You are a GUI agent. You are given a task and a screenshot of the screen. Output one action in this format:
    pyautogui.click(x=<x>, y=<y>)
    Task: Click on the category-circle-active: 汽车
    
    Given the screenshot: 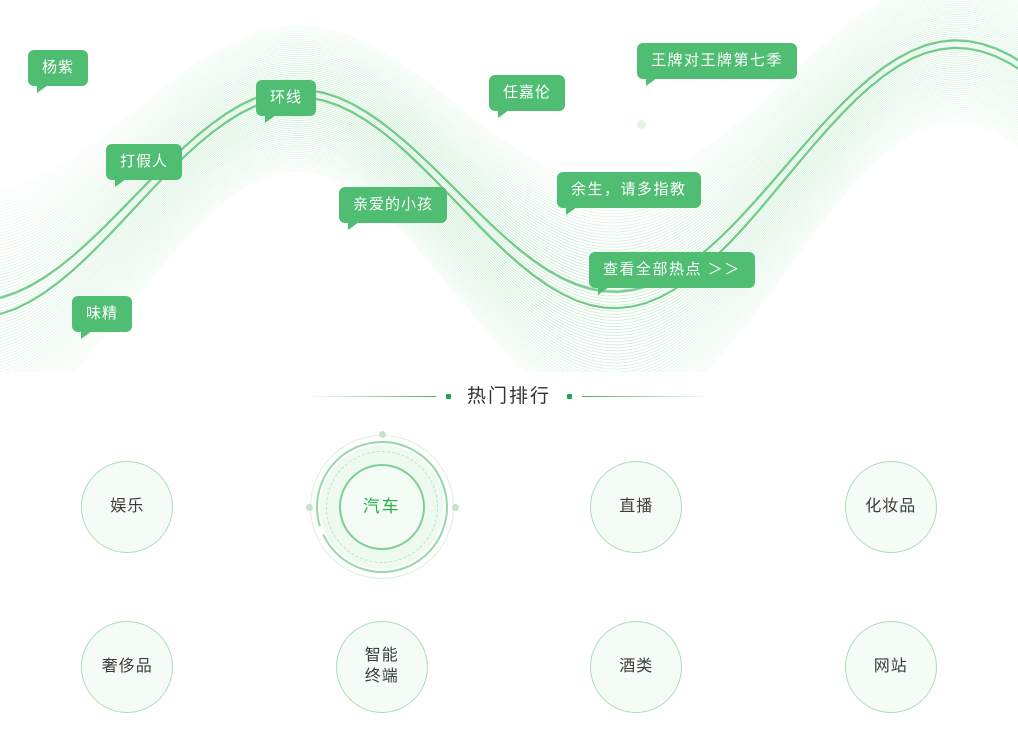 What is the action you would take?
    pyautogui.click(x=382, y=507)
    